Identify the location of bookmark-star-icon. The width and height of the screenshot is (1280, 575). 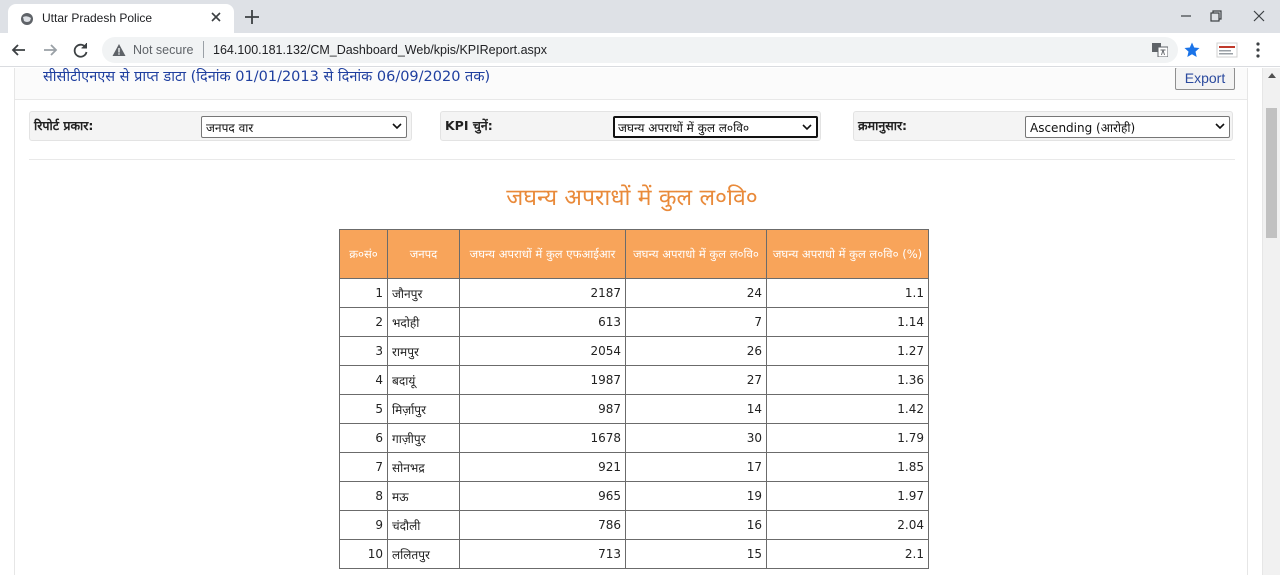
(1192, 50).